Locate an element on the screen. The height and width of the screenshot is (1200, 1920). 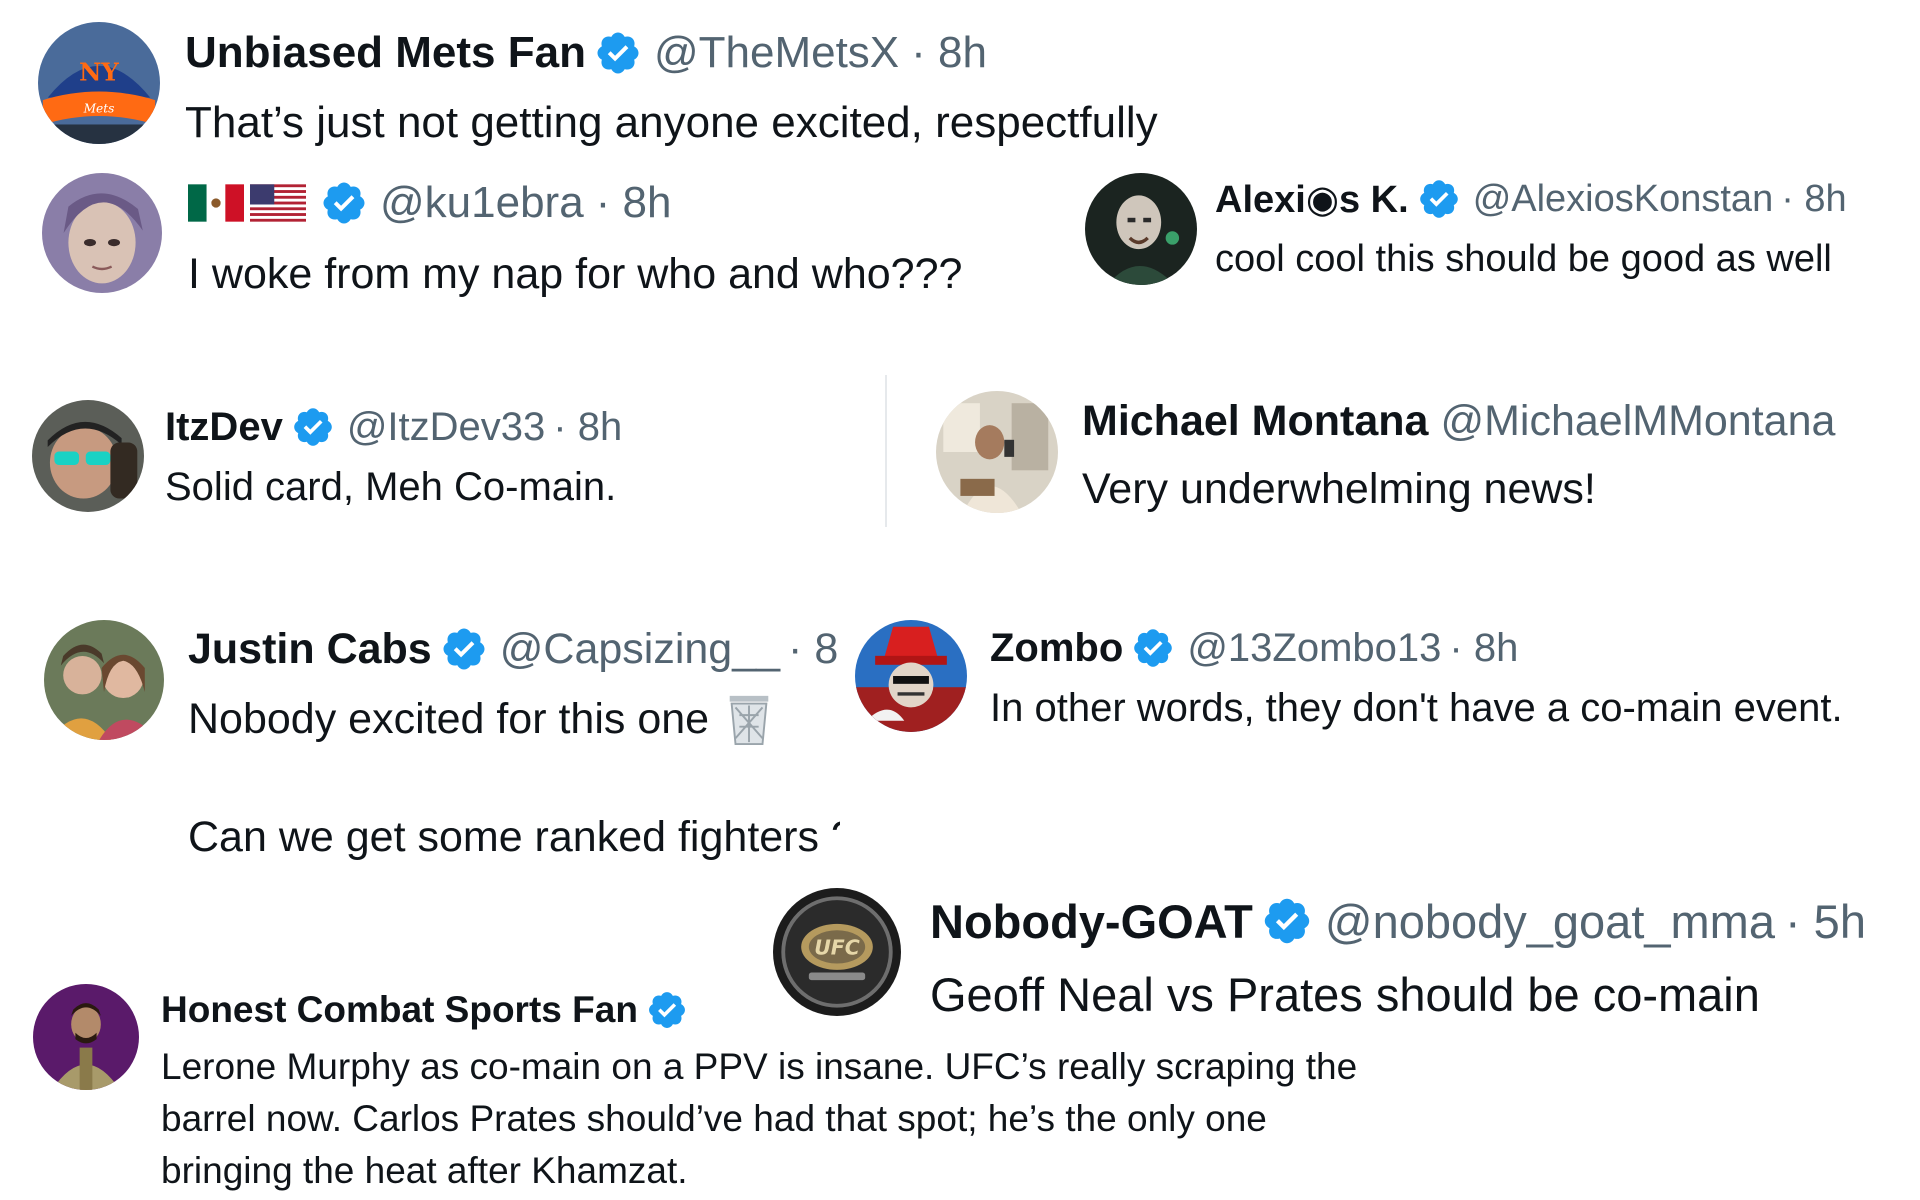
author-name: ItzDev is located at coordinates (224, 427).